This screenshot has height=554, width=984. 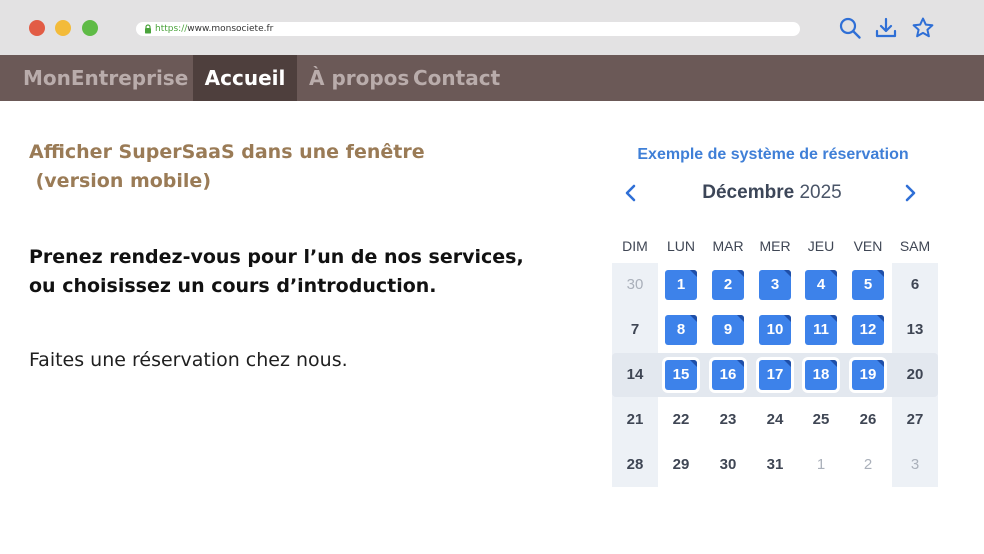 I want to click on available-day: 3, so click(x=775, y=285).